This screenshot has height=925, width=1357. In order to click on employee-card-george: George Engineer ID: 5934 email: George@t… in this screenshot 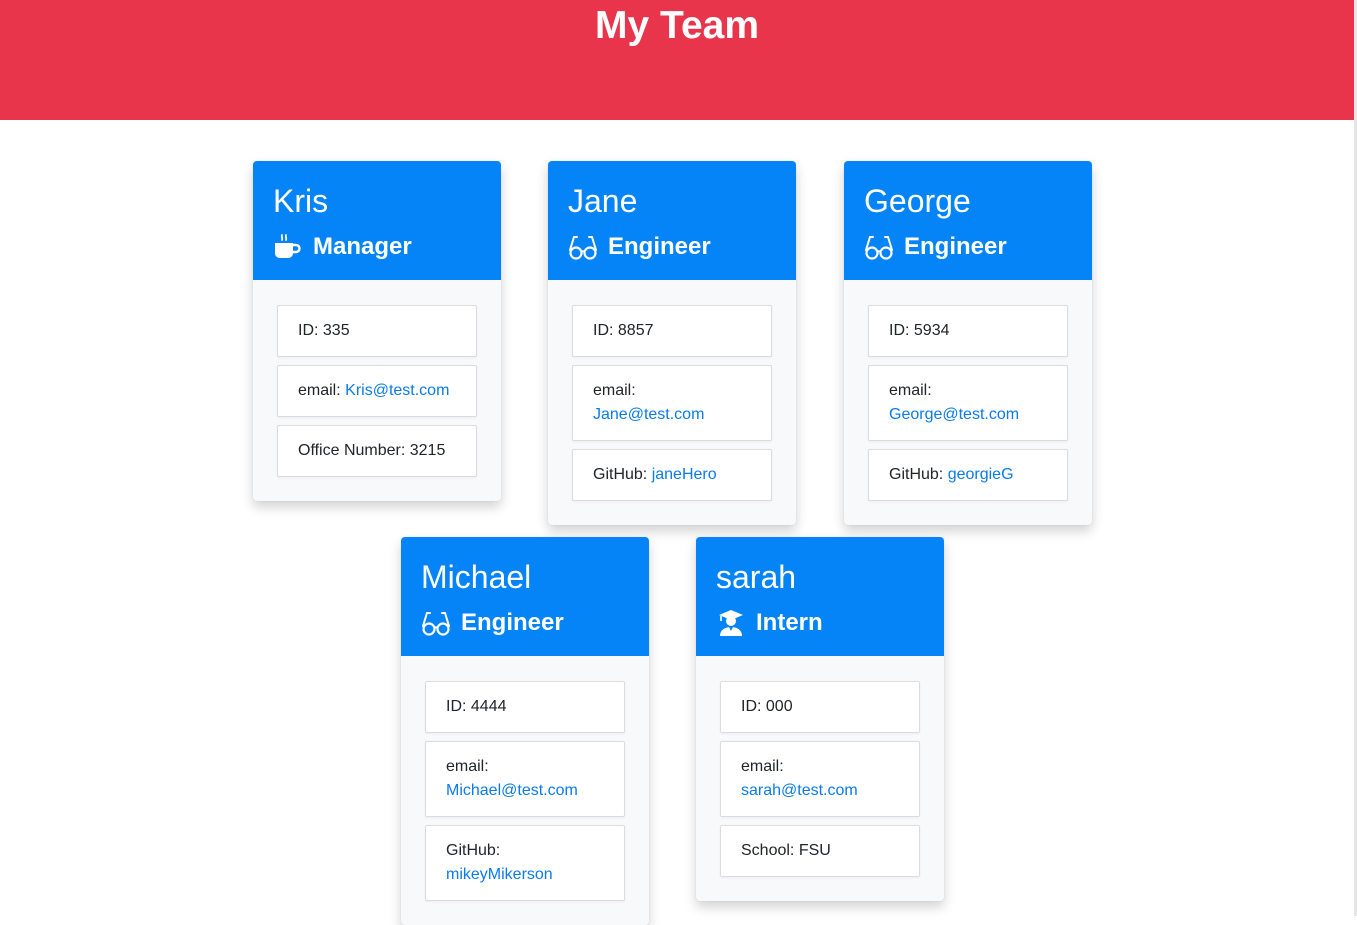, I will do `click(968, 343)`.